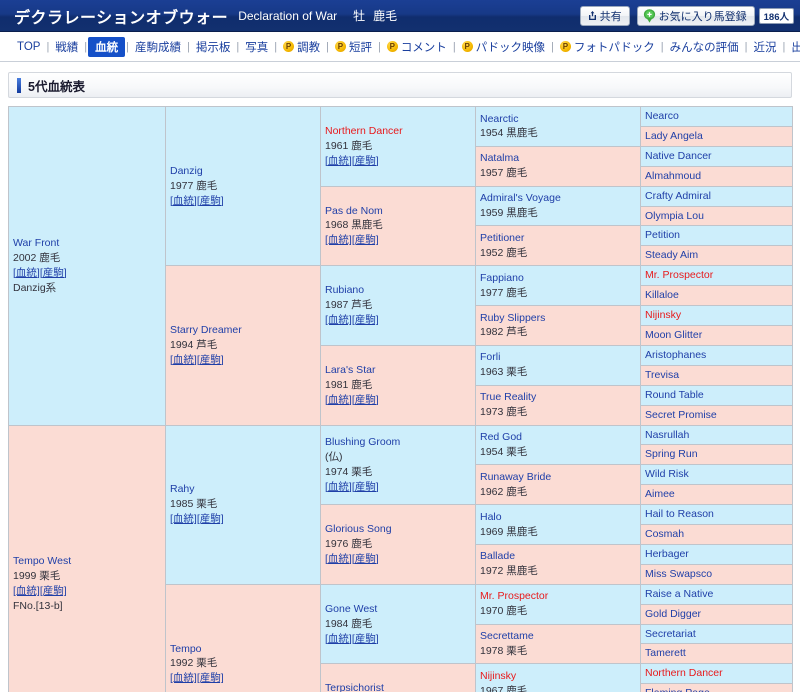  Describe the element at coordinates (417, 47) in the screenshot. I see `nav-tab-9: P コメント` at that location.